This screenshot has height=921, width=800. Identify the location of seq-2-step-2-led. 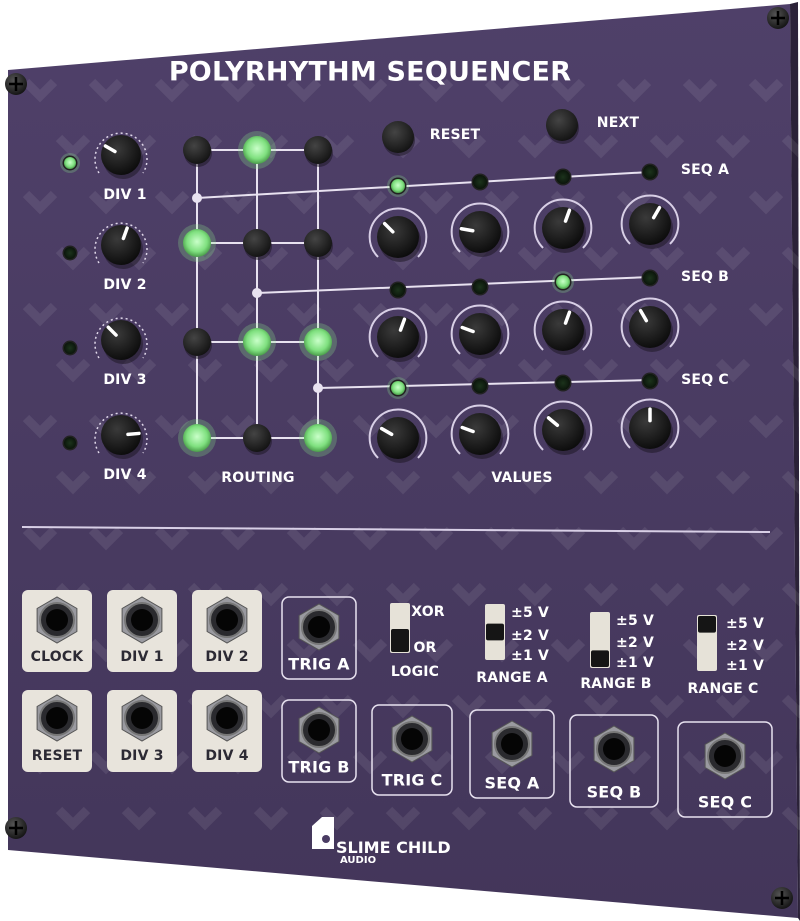
(480, 287).